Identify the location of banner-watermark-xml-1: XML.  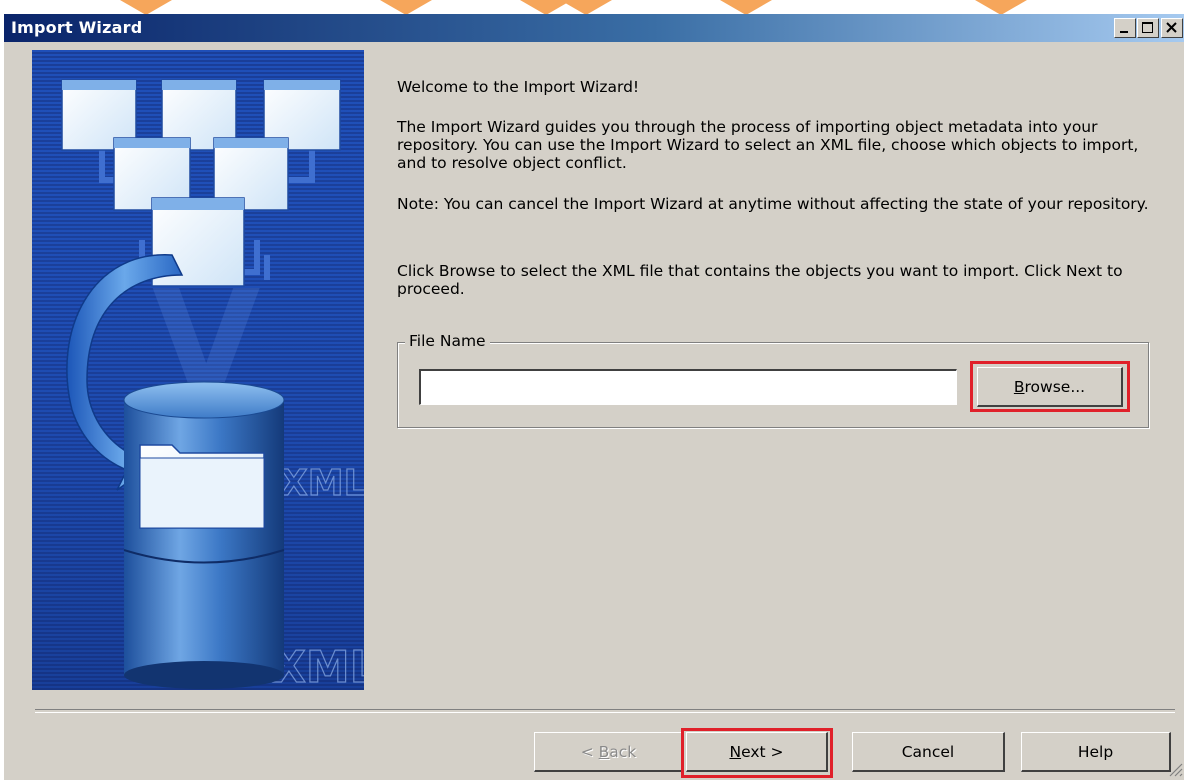
(322, 483).